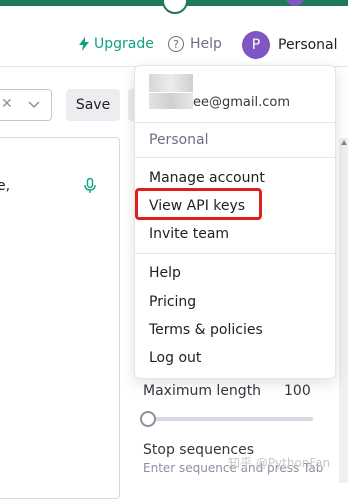 The image size is (348, 499). I want to click on highlight-box, so click(198, 204).